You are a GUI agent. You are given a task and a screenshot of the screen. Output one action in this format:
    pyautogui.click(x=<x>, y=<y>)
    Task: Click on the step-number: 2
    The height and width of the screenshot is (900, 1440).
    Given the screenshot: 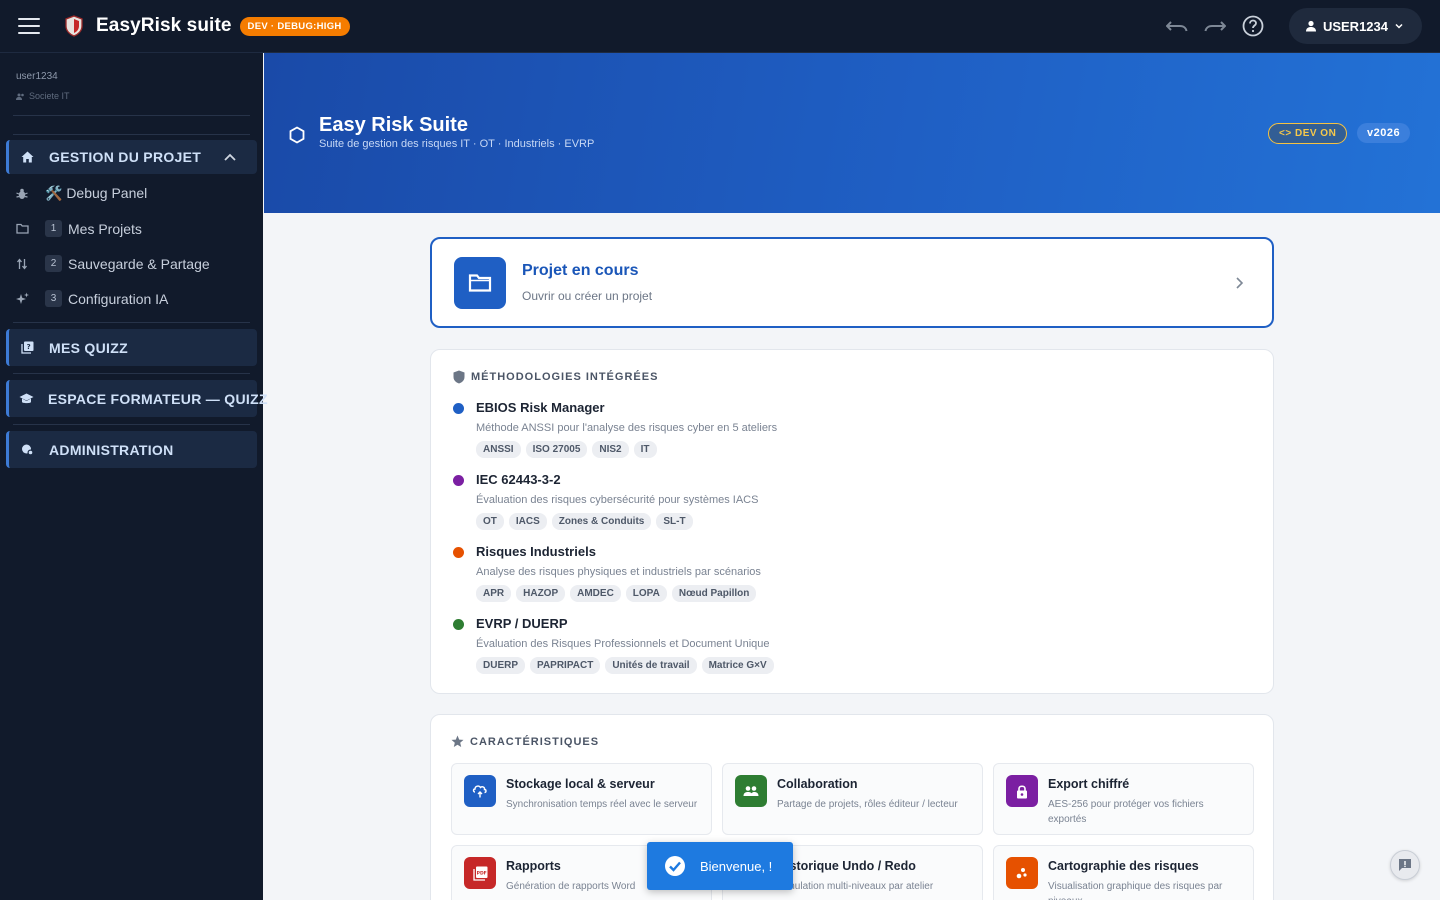 What is the action you would take?
    pyautogui.click(x=53, y=263)
    